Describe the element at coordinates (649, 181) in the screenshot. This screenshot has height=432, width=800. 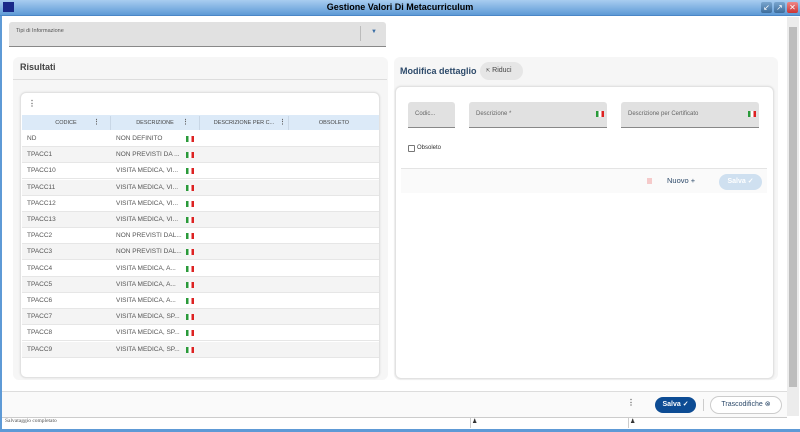
I see `delete-icon` at that location.